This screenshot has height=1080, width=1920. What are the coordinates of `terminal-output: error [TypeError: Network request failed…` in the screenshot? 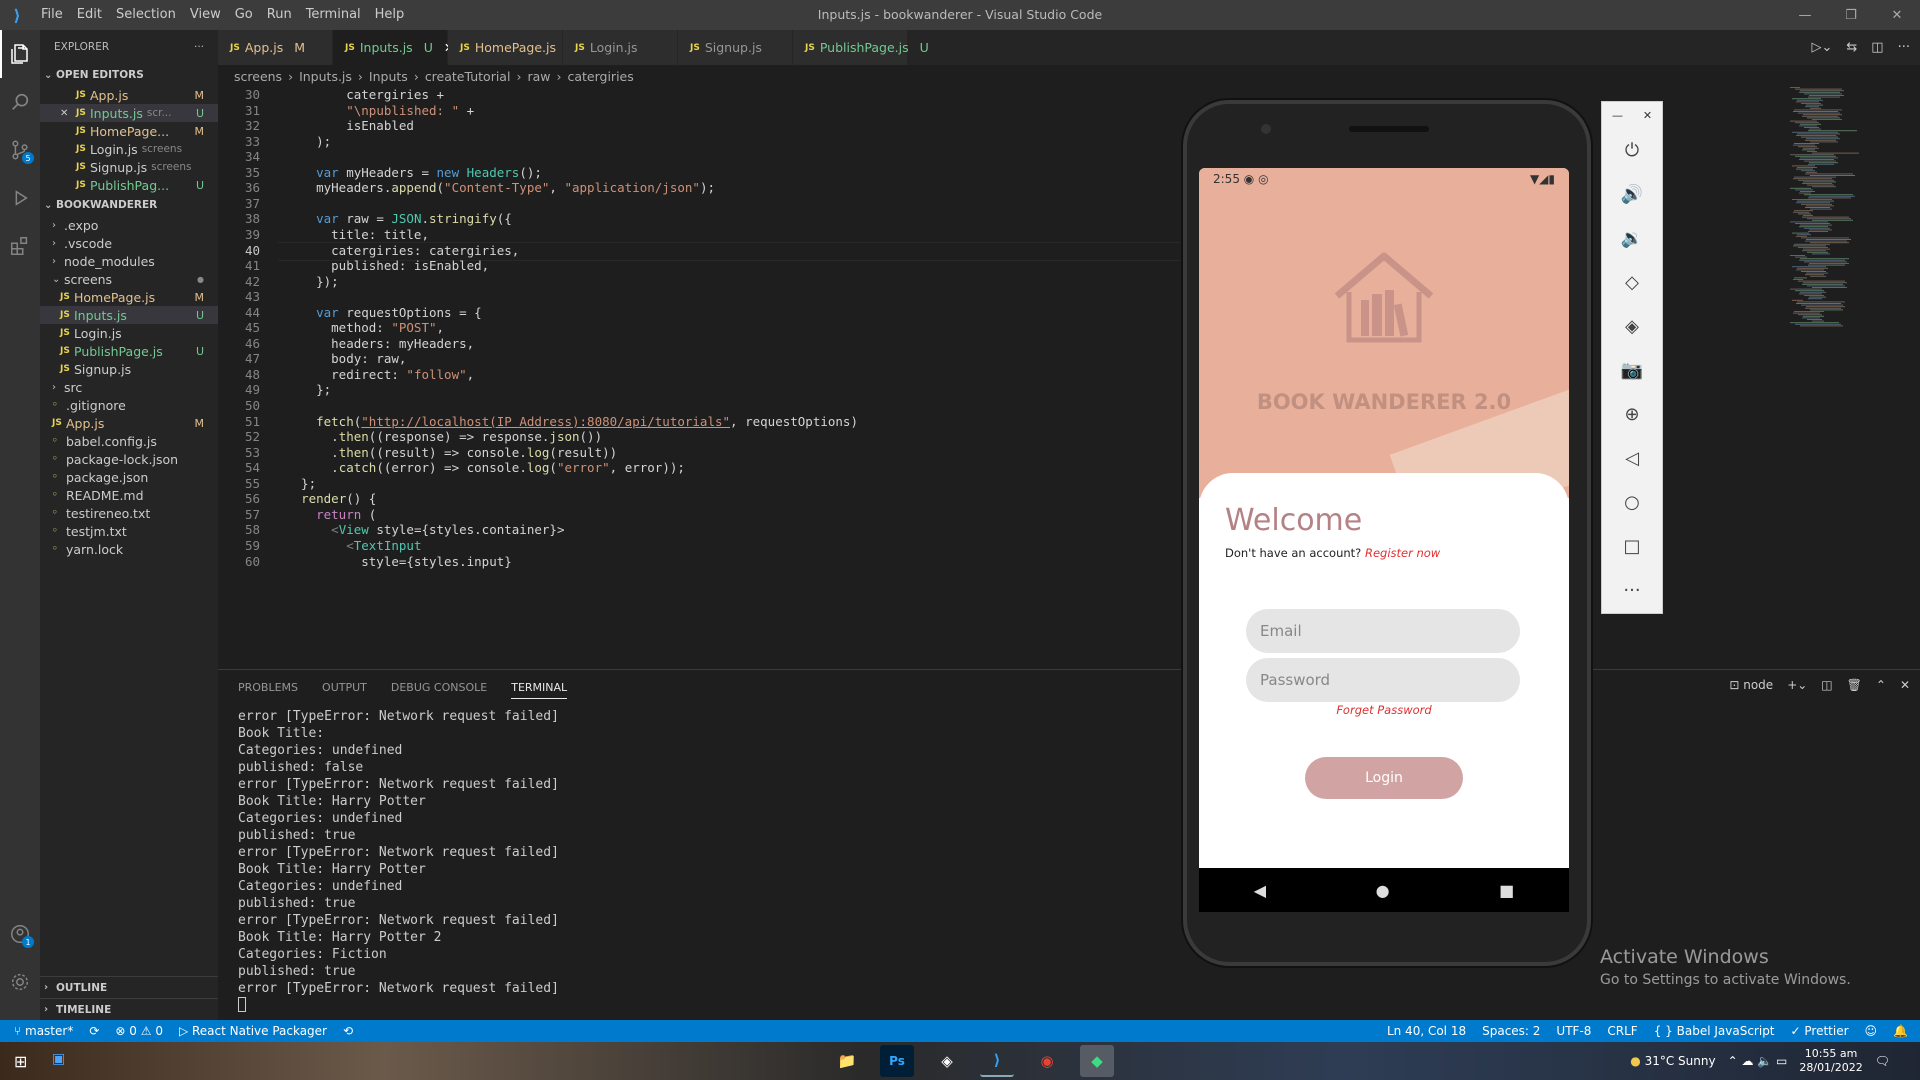 It's located at (398, 860).